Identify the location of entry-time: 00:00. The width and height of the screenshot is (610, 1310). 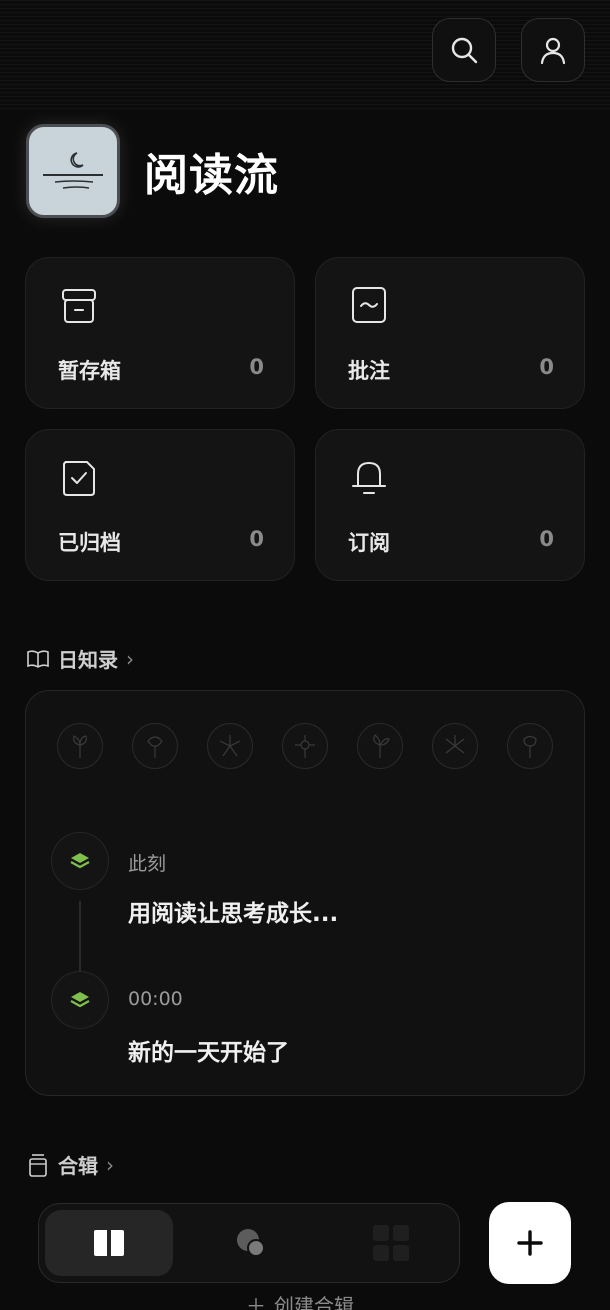
(155, 999).